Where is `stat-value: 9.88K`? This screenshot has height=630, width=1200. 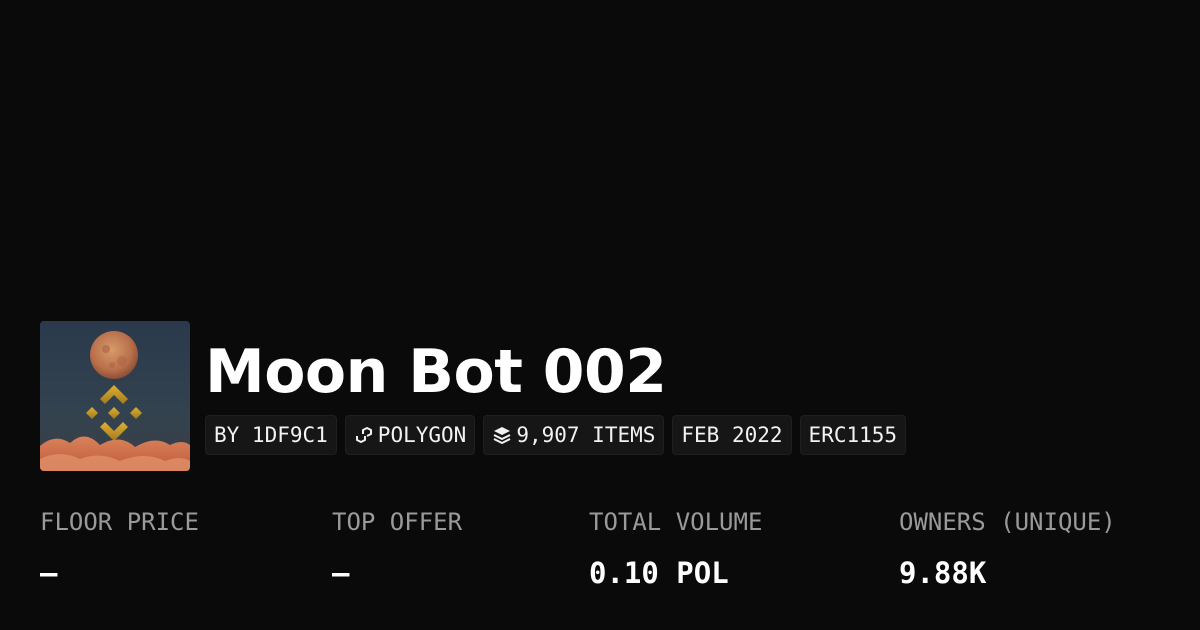 stat-value: 9.88K is located at coordinates (943, 573).